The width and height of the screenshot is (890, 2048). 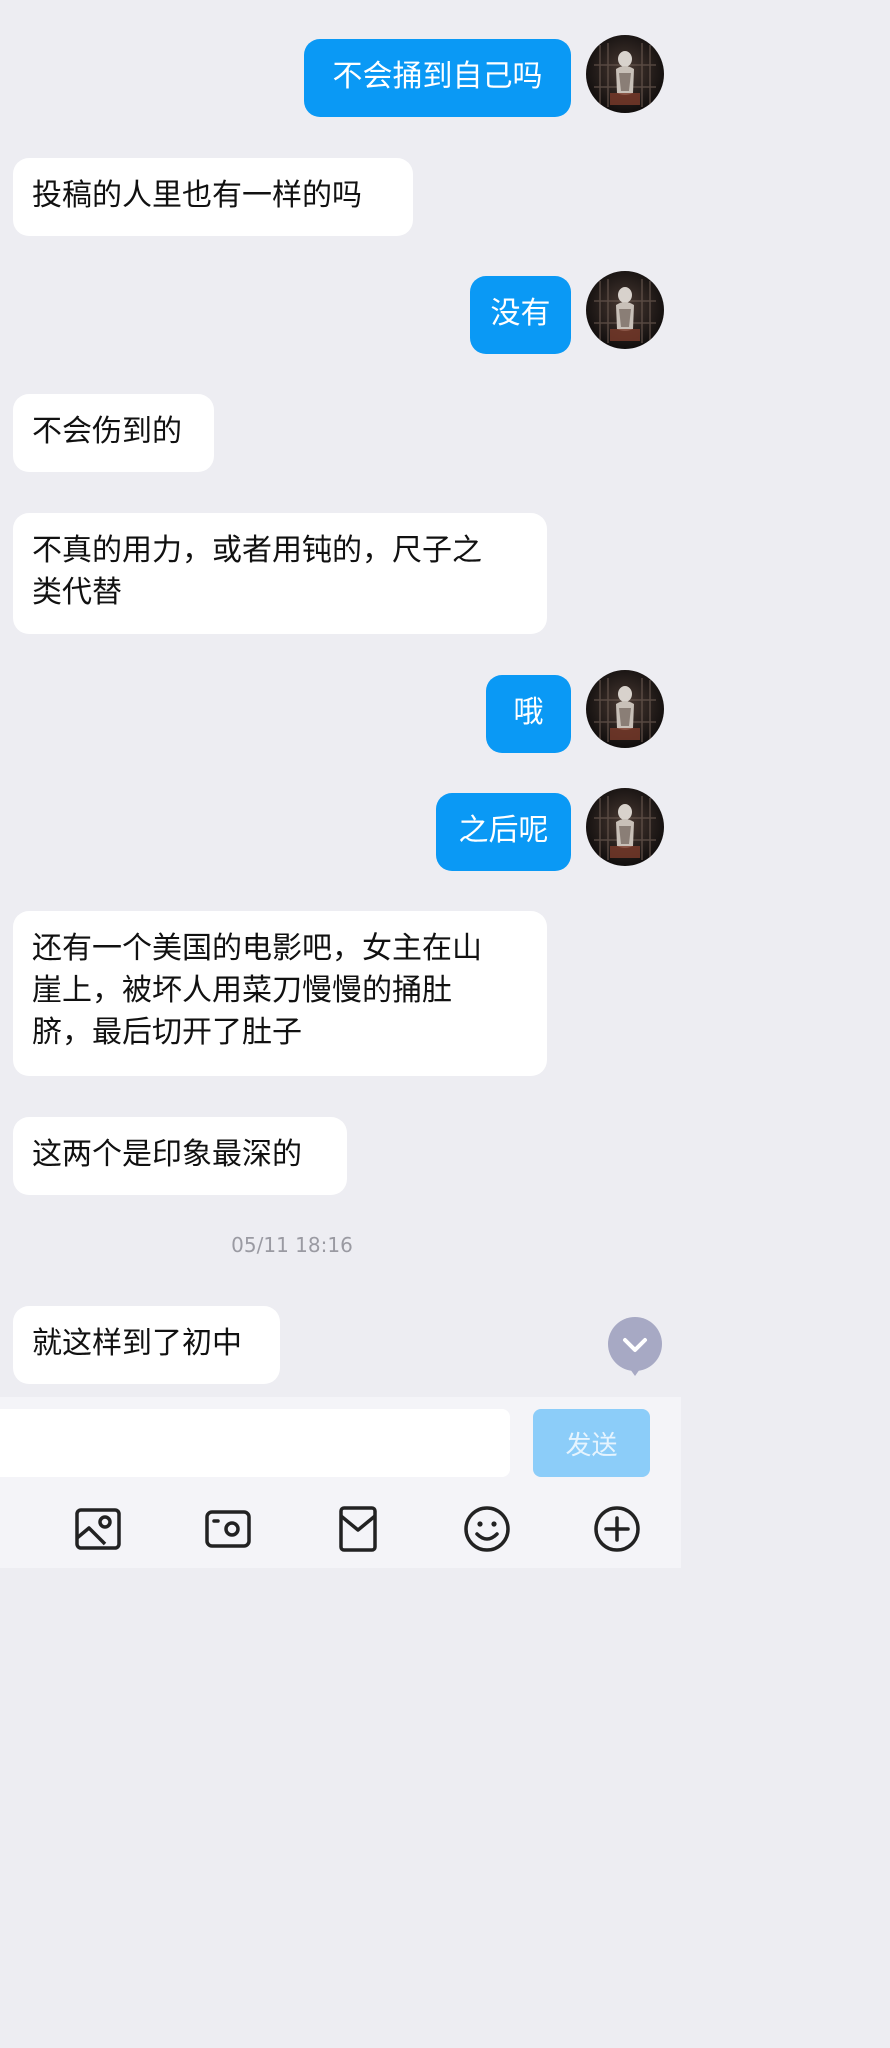 I want to click on camera-button, so click(x=228, y=1529).